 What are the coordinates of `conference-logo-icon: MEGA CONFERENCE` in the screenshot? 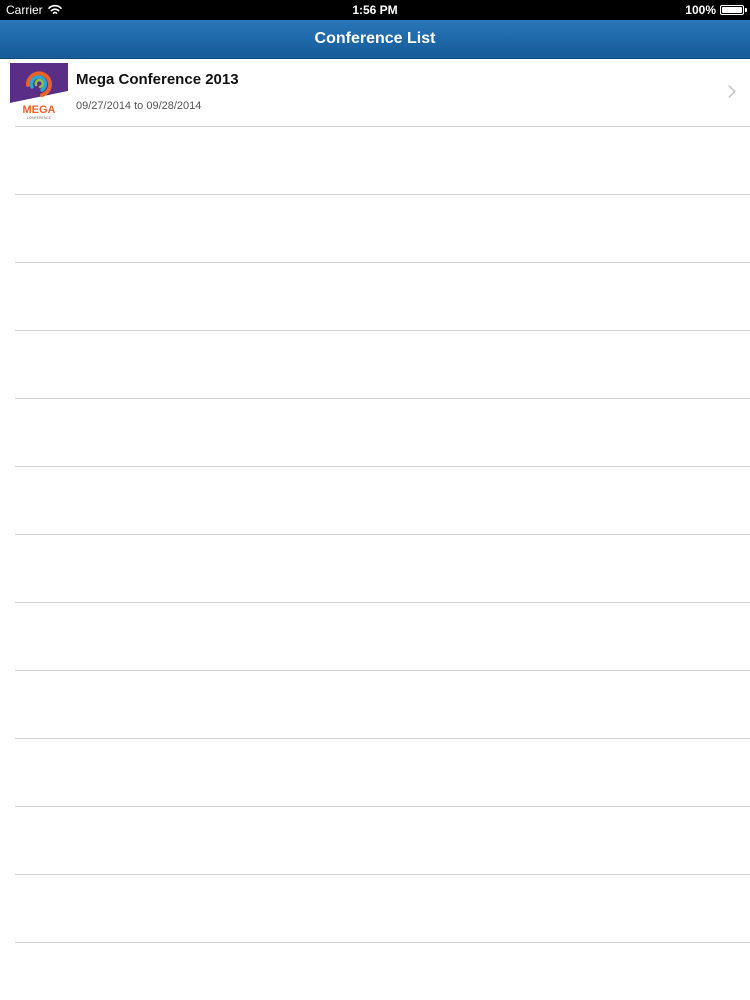 It's located at (39, 92).